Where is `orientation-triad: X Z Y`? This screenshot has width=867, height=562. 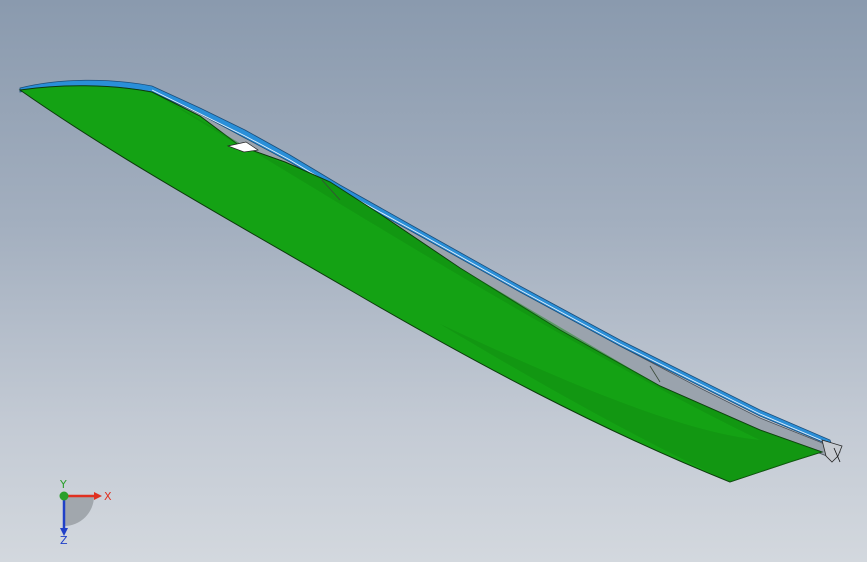
orientation-triad: X Z Y is located at coordinates (84, 513).